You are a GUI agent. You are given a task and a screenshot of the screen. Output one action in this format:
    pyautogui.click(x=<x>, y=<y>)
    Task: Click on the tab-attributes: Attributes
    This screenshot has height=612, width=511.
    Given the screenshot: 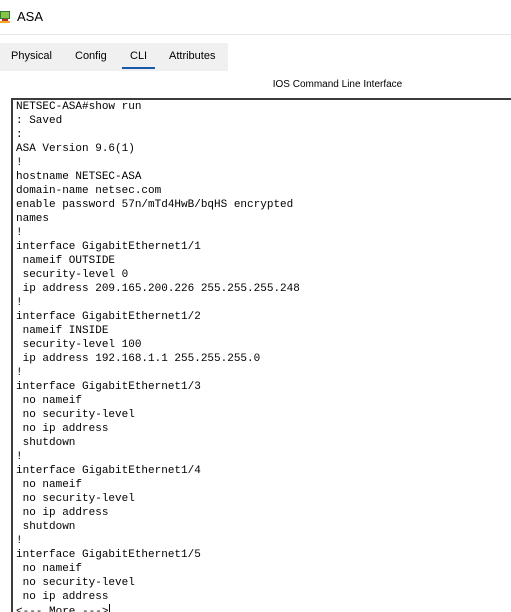 What is the action you would take?
    pyautogui.click(x=192, y=56)
    